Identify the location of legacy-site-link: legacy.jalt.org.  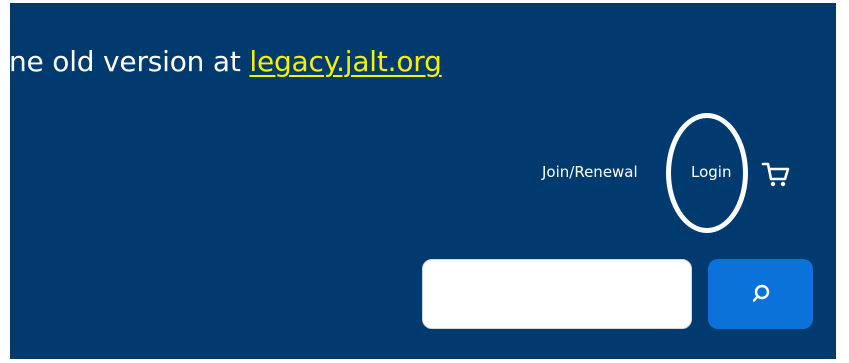
(345, 61).